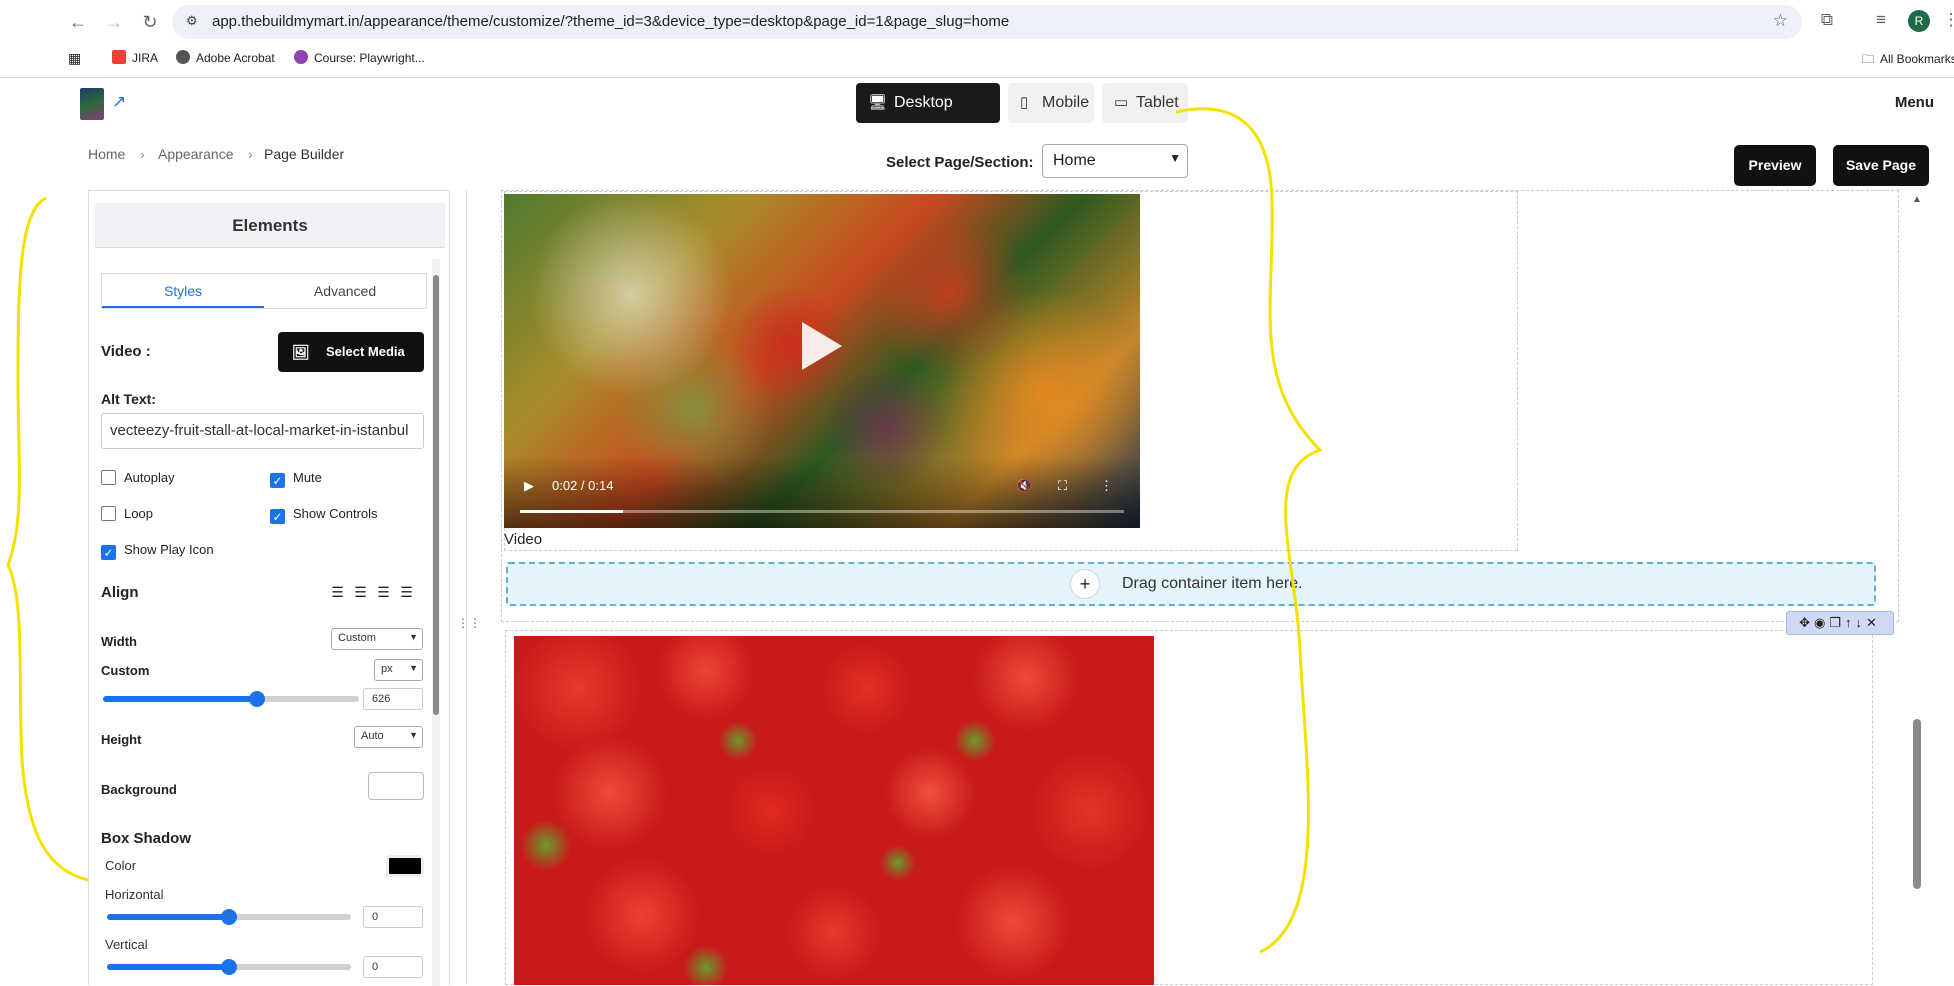 This screenshot has height=986, width=1954. What do you see at coordinates (377, 639) in the screenshot?
I see `width-mode-select: Custom ▼` at bounding box center [377, 639].